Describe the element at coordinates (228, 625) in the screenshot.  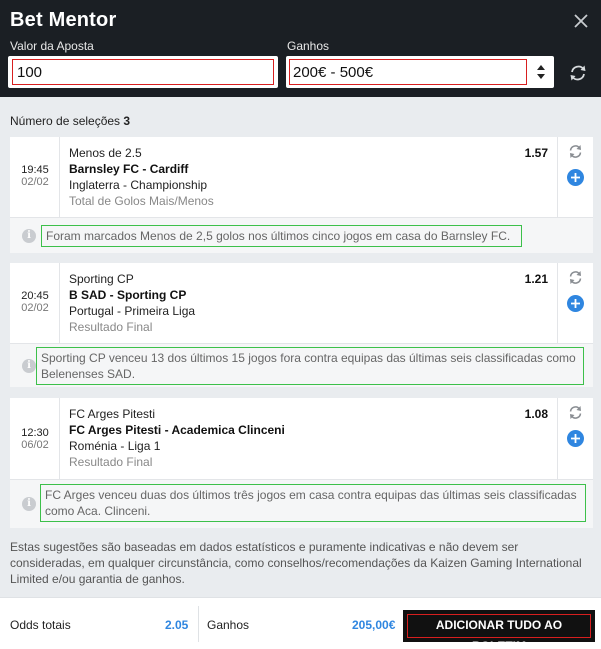
I see `total-gains-label: Ganhos` at that location.